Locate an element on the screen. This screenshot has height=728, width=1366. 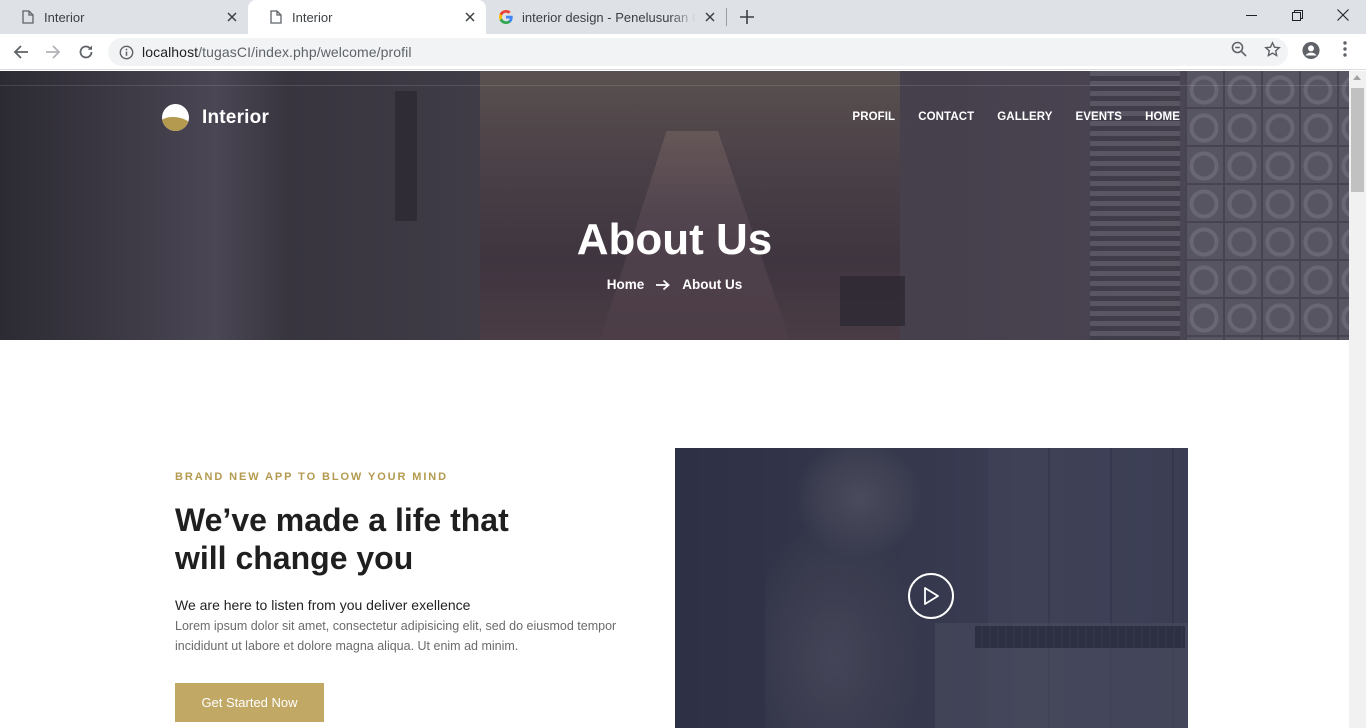
browser-tab: interior design - Penelusuran Google is located at coordinates (605, 17).